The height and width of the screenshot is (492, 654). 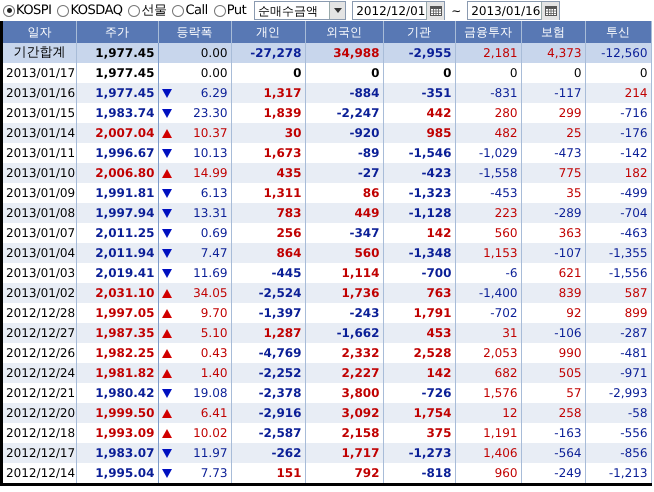 What do you see at coordinates (27, 10) in the screenshot?
I see `market-radio: KOSPI` at bounding box center [27, 10].